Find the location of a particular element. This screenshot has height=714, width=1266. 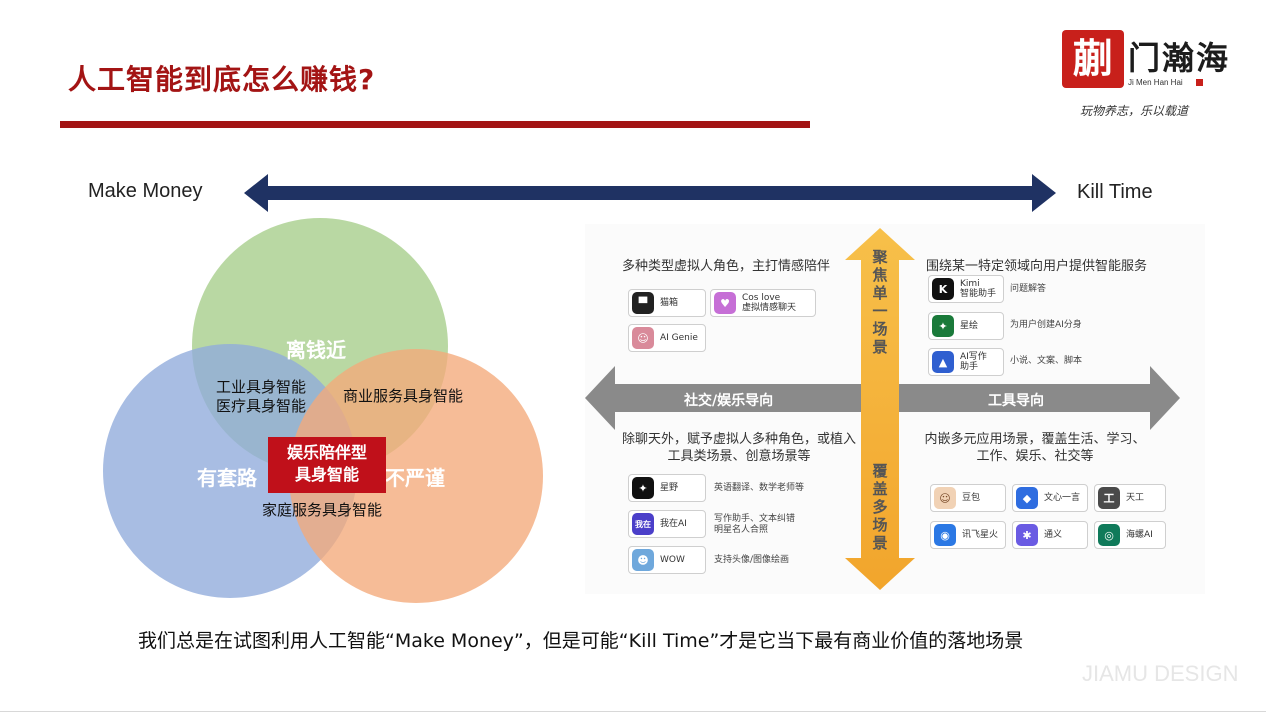

venn-center-line1: 娱乐陪伴型 is located at coordinates (326, 452).